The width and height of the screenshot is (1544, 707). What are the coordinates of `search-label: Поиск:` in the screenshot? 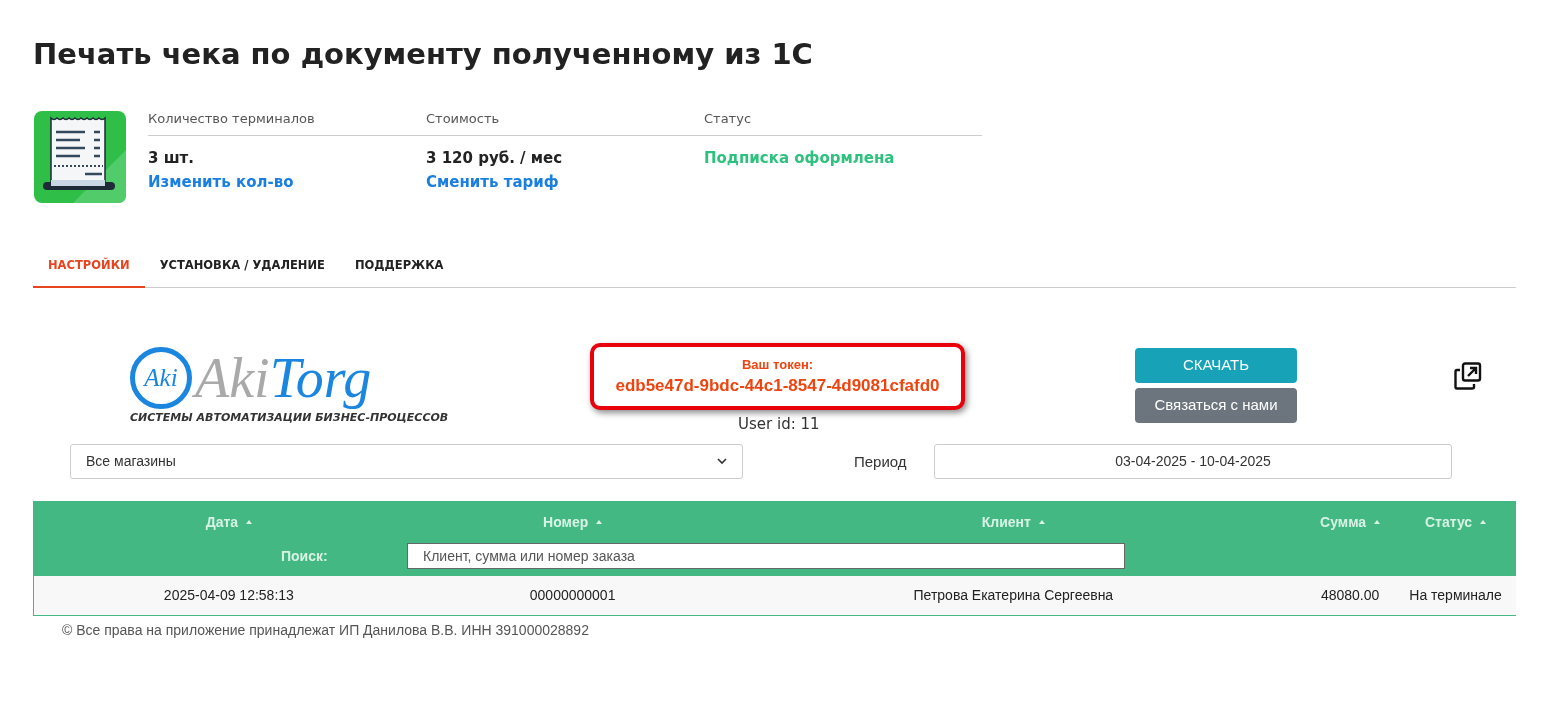 It's located at (305, 556).